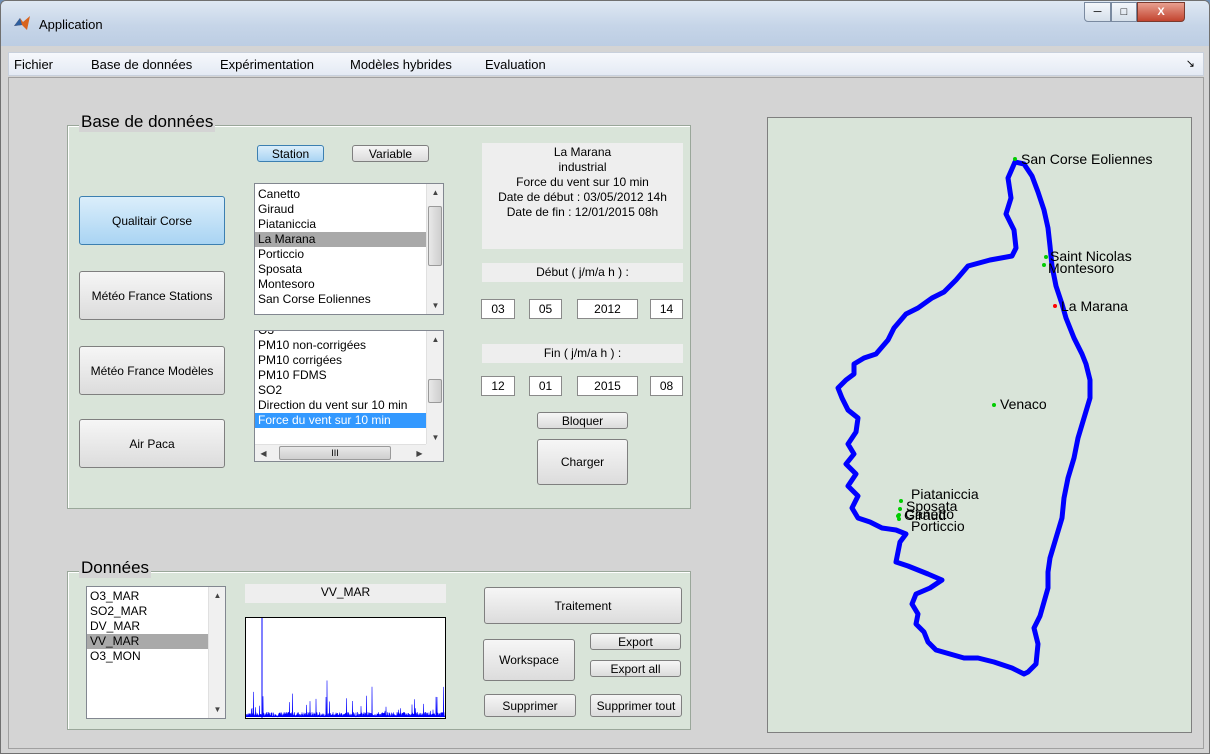 The width and height of the screenshot is (1210, 754). Describe the element at coordinates (498, 386) in the screenshot. I see `end-day-field: 12` at that location.